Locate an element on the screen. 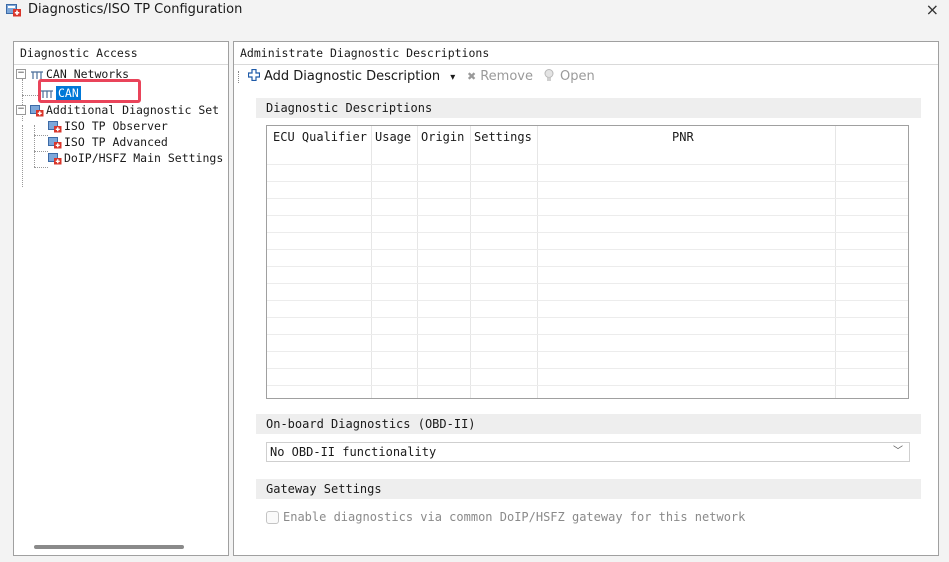 This screenshot has height=562, width=949. tree-item-iso-tp-advanced: ISO TP Advanced is located at coordinates (108, 142).